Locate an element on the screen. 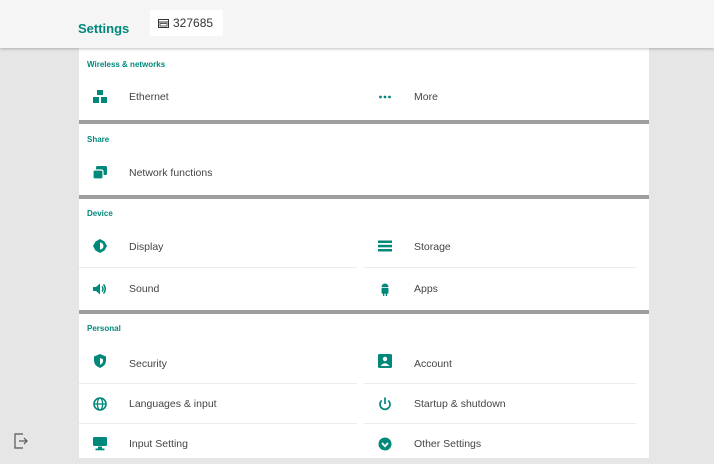  display-label: Display is located at coordinates (146, 246).